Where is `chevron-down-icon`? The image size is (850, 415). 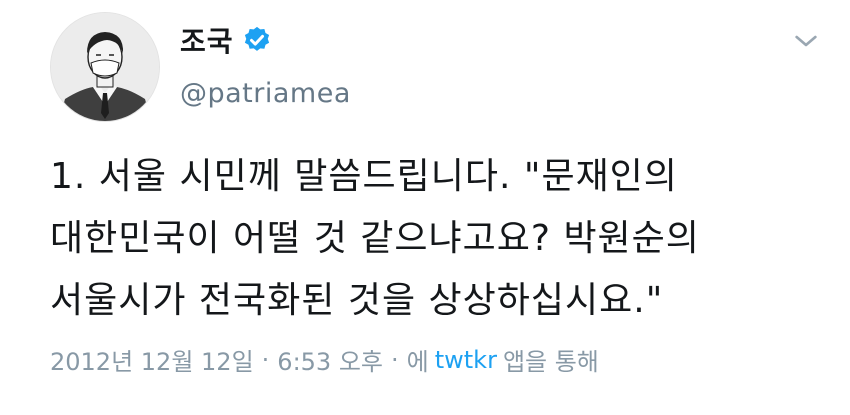 chevron-down-icon is located at coordinates (806, 41).